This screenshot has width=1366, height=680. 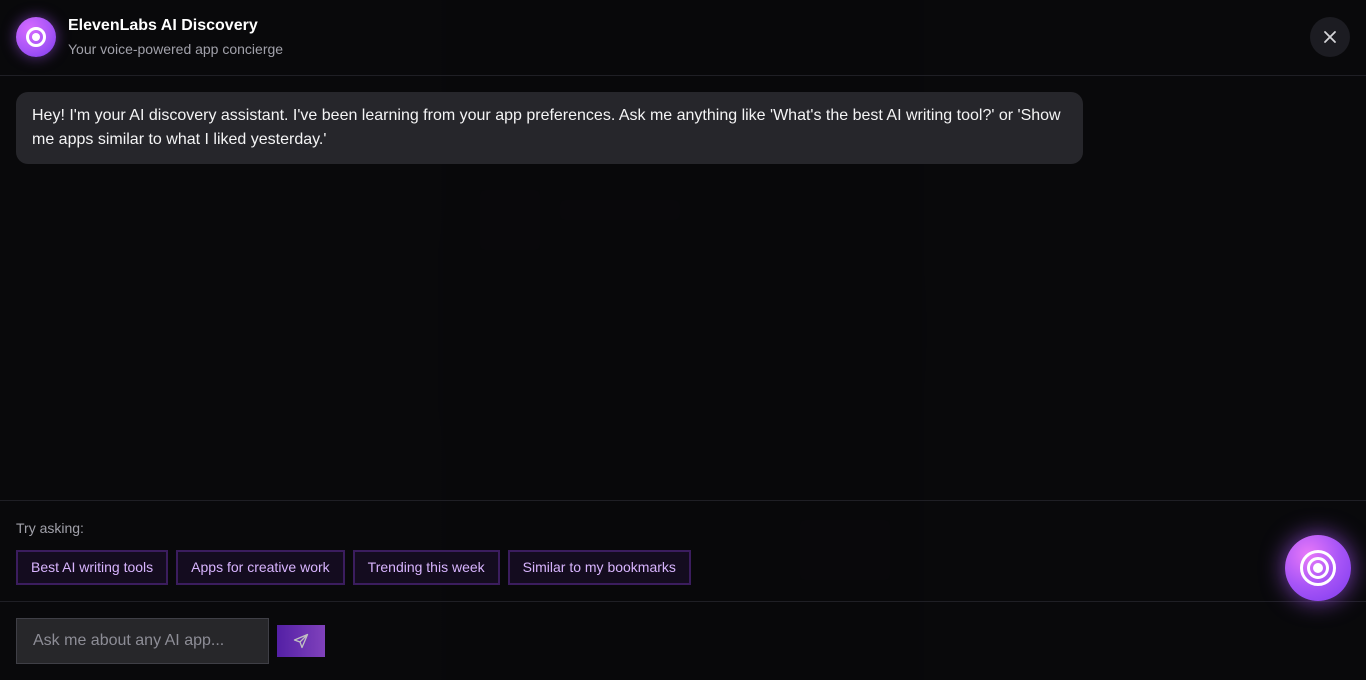 I want to click on send-icon, so click(x=301, y=641).